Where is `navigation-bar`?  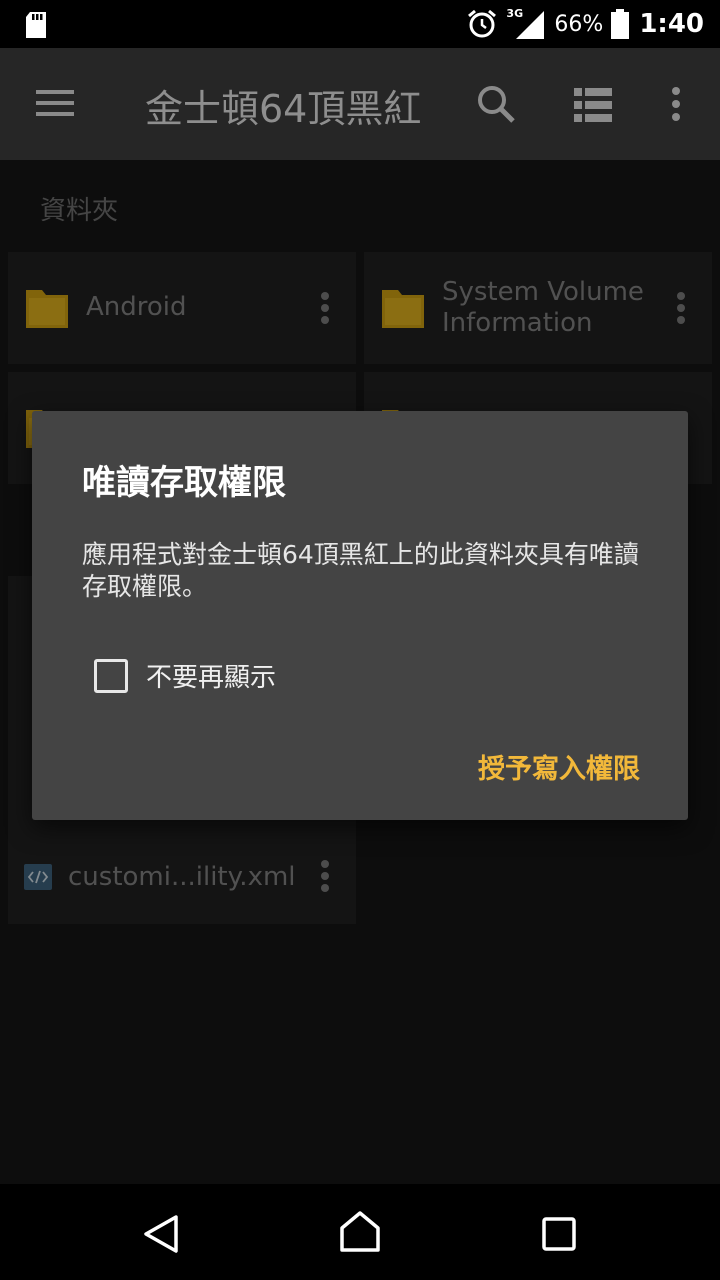 navigation-bar is located at coordinates (360, 1232).